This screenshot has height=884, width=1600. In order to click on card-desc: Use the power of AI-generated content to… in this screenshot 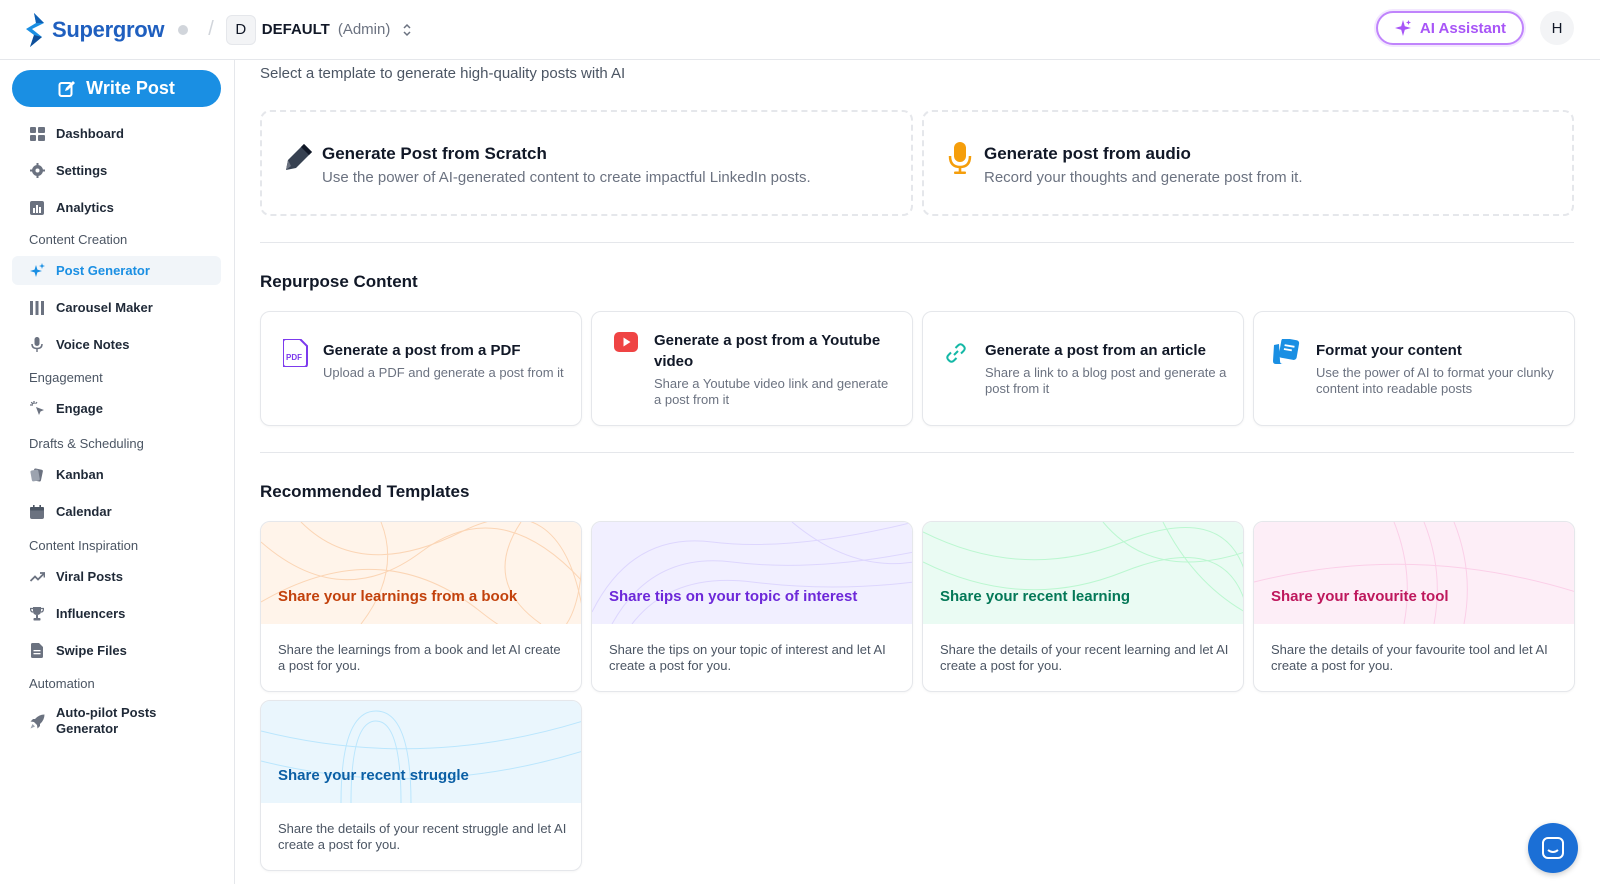, I will do `click(566, 177)`.